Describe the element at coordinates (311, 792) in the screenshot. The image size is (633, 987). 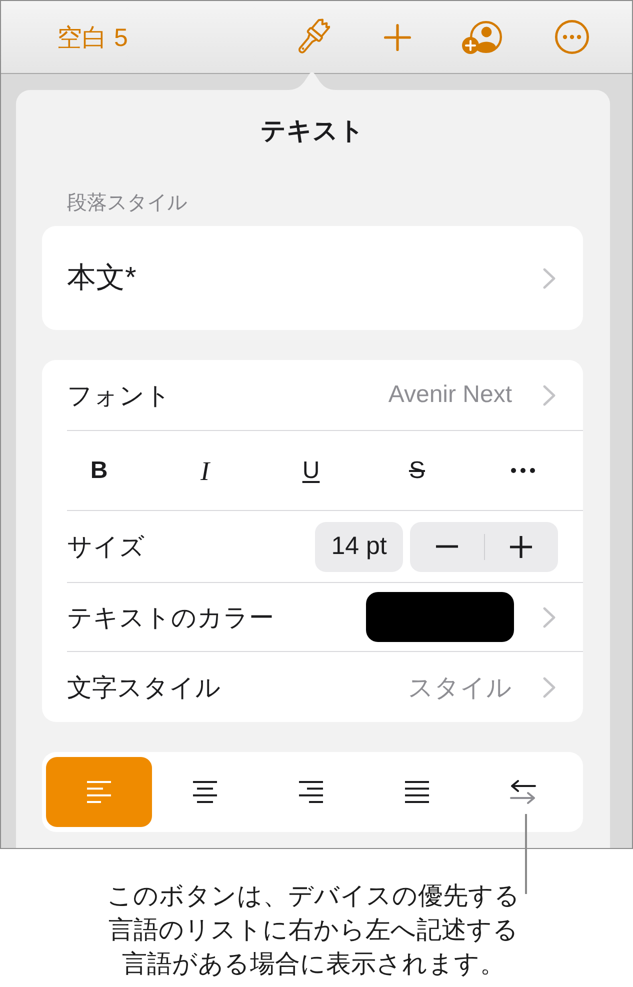
I see `align-right-icon` at that location.